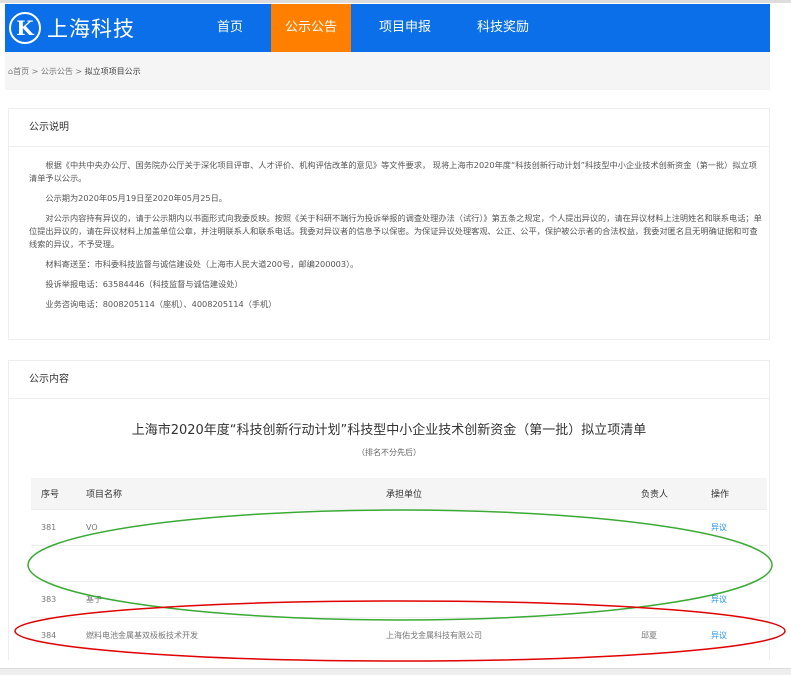 The image size is (791, 675). Describe the element at coordinates (144, 284) in the screenshot. I see `notice-paragraph: 投诉举报电话：63584446（科技监督与诚信建设处）` at that location.